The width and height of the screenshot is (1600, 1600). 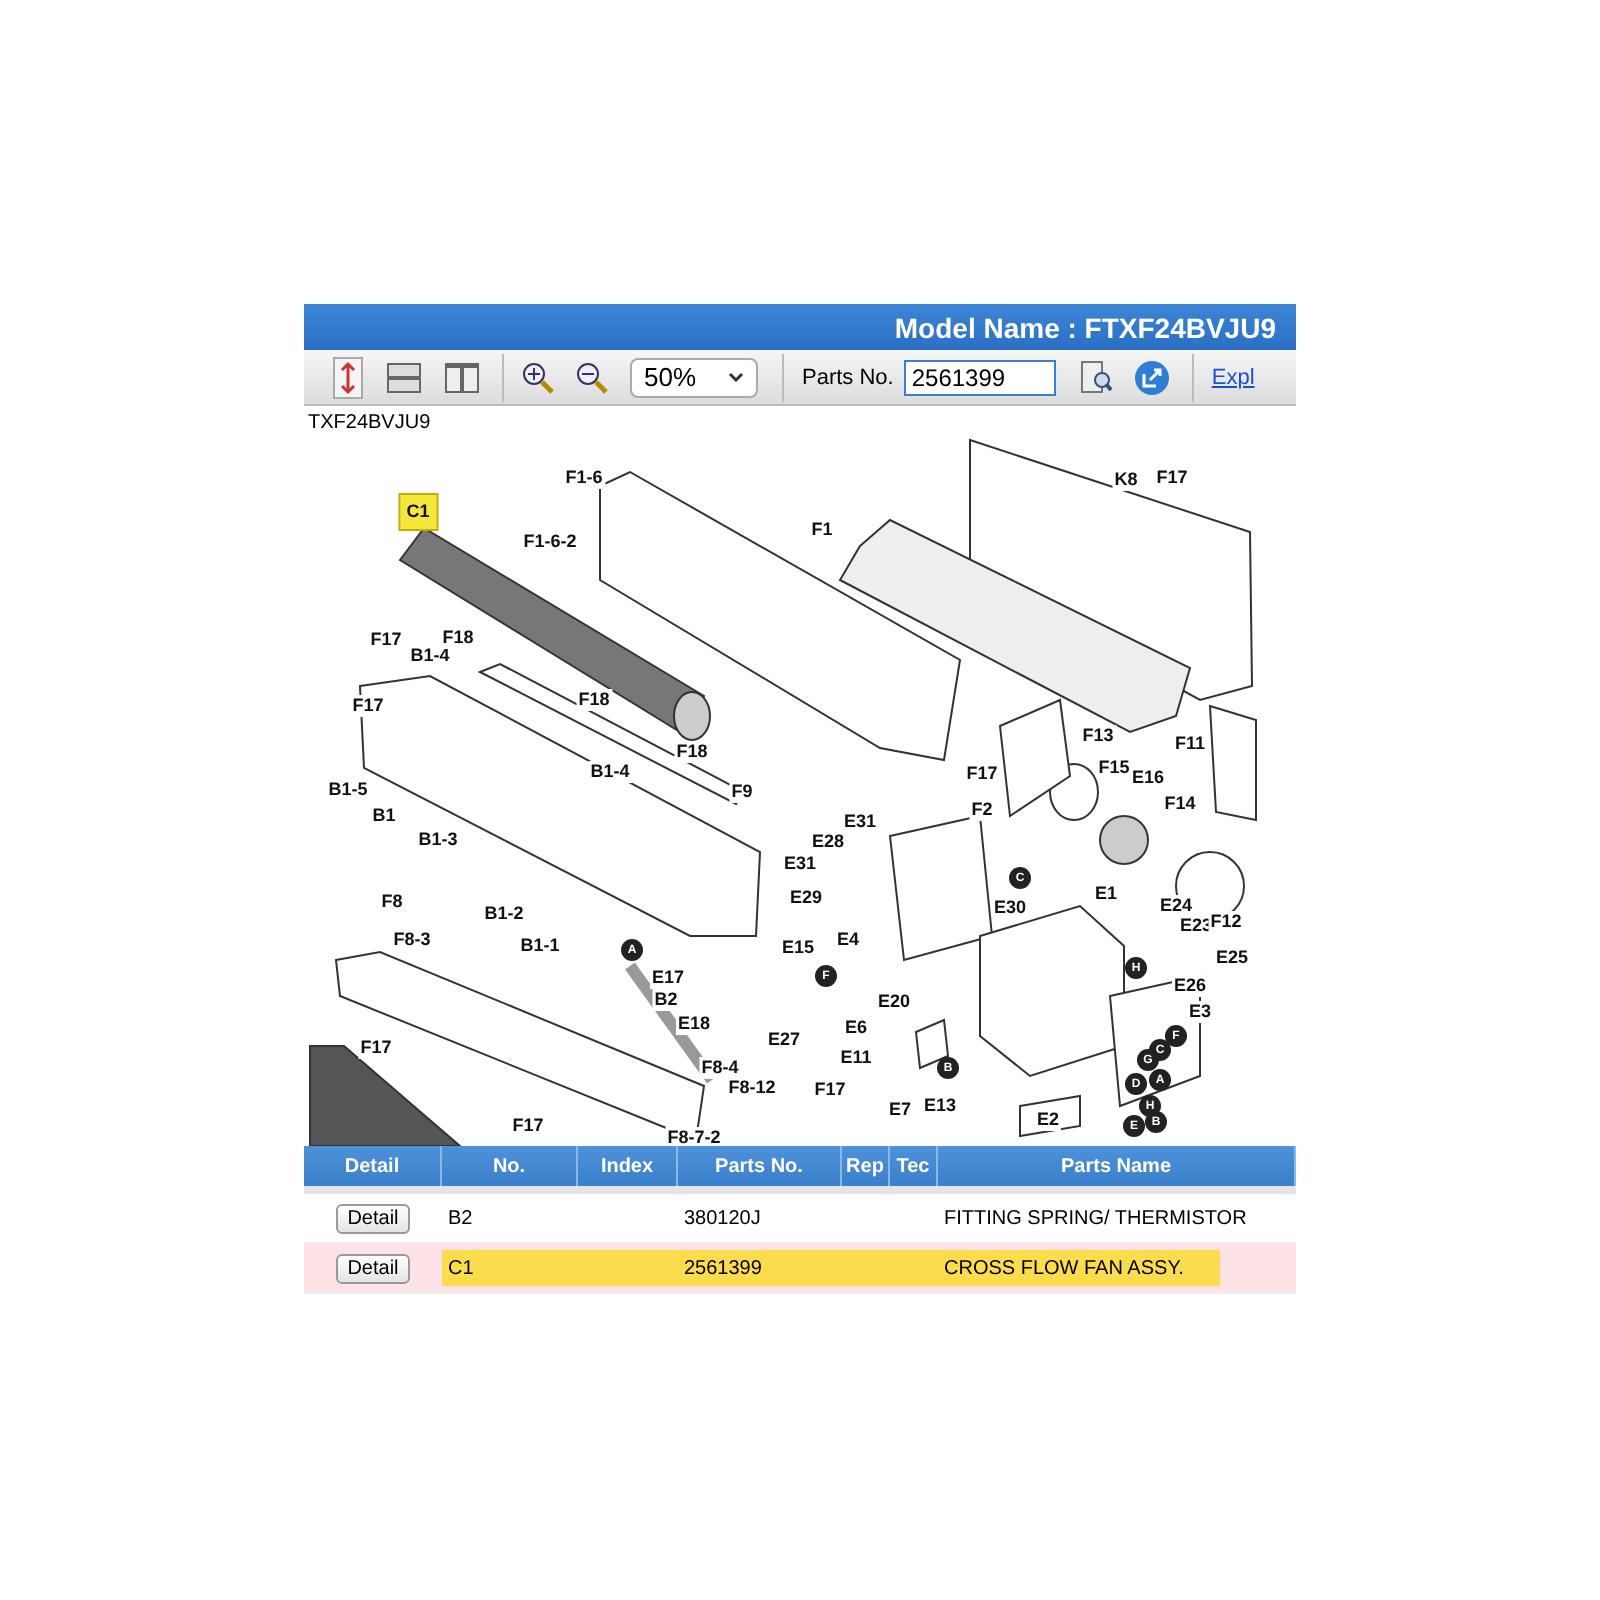 I want to click on part-callout: B1-5, so click(x=348, y=790).